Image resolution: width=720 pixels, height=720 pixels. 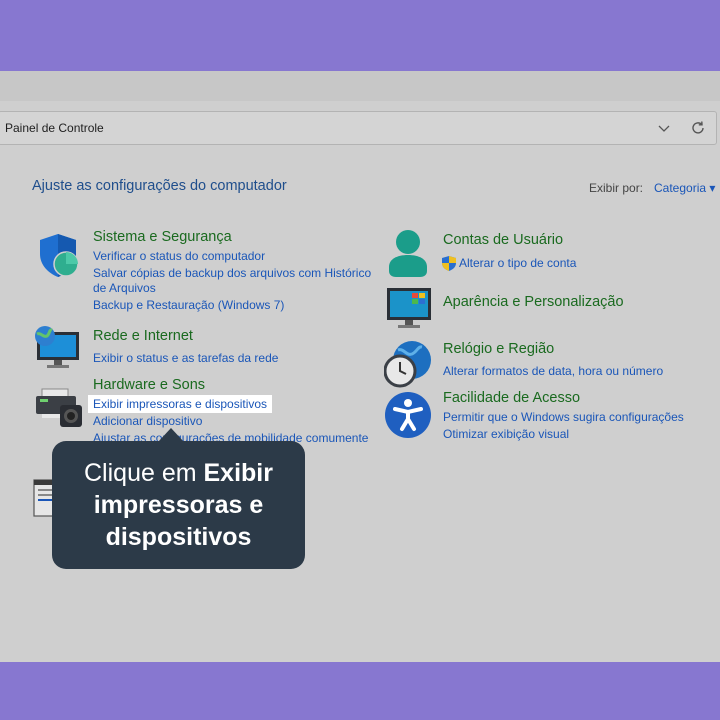 I want to click on page-title: Ajuste as configurações do computador, so click(x=159, y=186).